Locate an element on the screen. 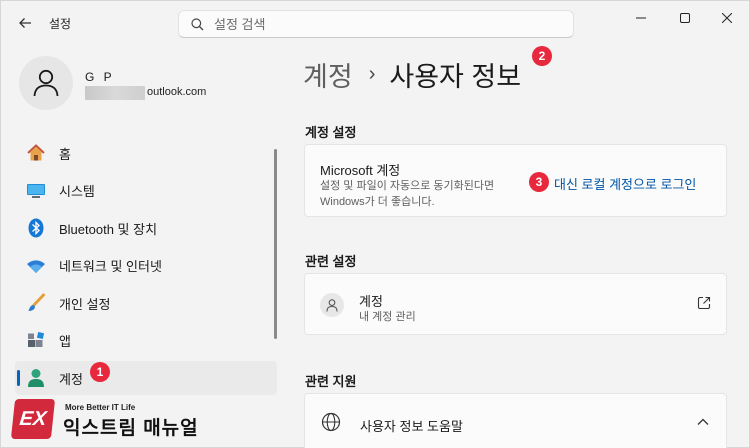  maximize-icon is located at coordinates (685, 18).